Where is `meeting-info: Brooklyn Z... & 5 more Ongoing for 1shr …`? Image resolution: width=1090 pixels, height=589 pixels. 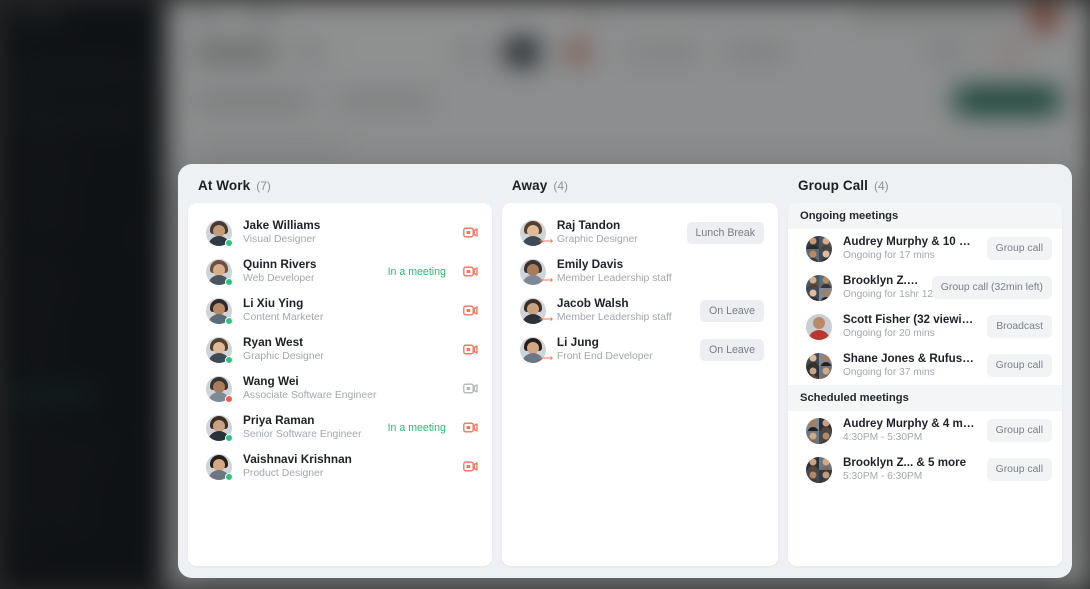 meeting-info: Brooklyn Z... & 5 more Ongoing for 1shr … is located at coordinates (900, 287).